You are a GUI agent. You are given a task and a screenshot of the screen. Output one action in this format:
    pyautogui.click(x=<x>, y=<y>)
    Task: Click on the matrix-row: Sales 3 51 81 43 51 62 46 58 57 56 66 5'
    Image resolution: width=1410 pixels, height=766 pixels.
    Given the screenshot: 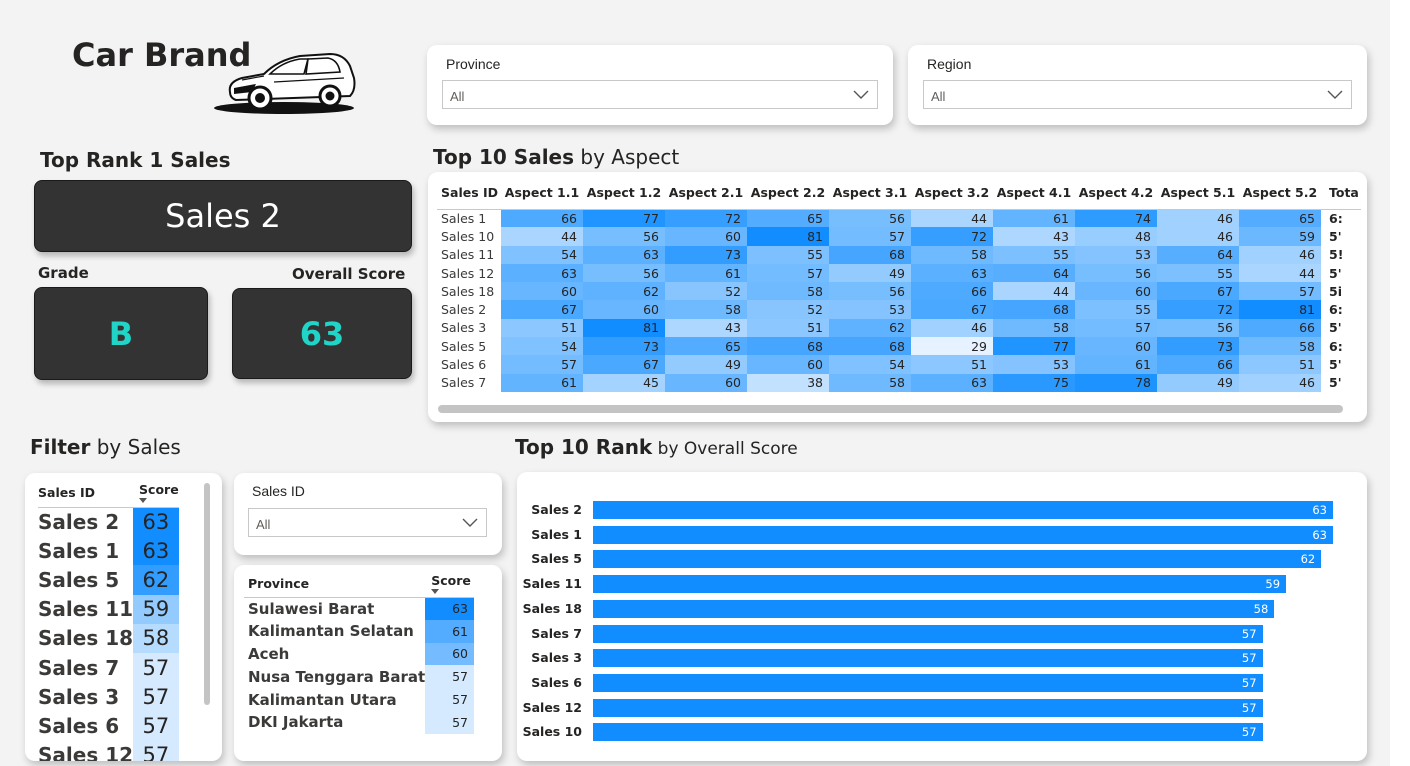 What is the action you would take?
    pyautogui.click(x=899, y=328)
    